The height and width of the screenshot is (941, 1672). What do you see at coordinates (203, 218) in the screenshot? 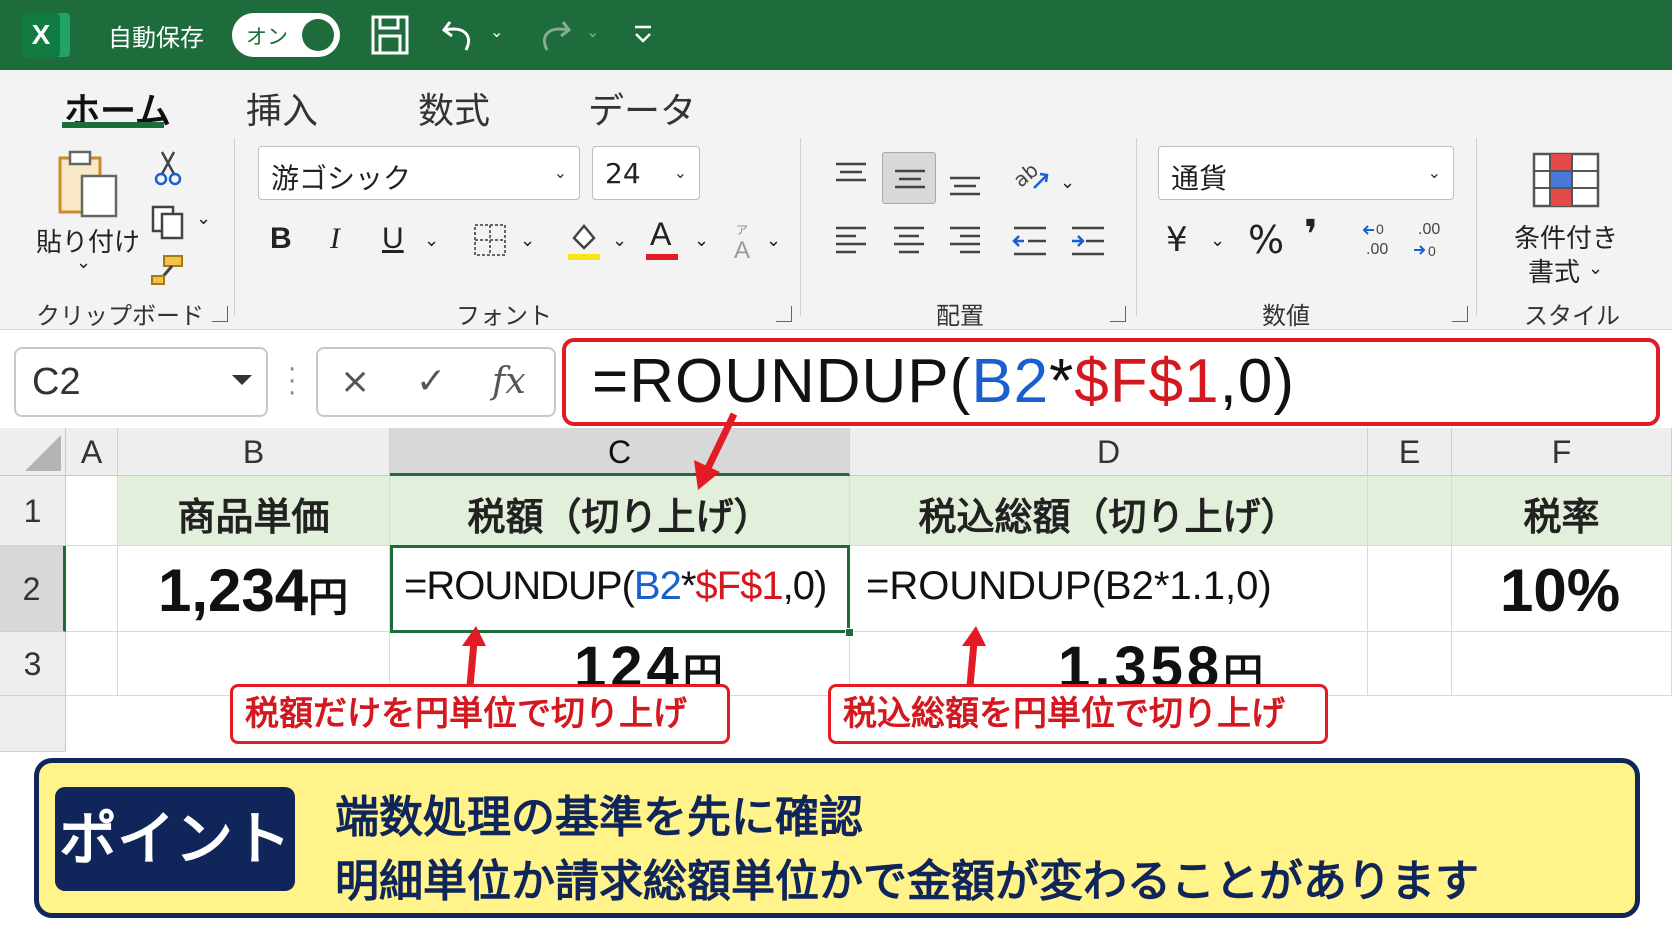
I see `copy-dropdown-icon: ⌄` at bounding box center [203, 218].